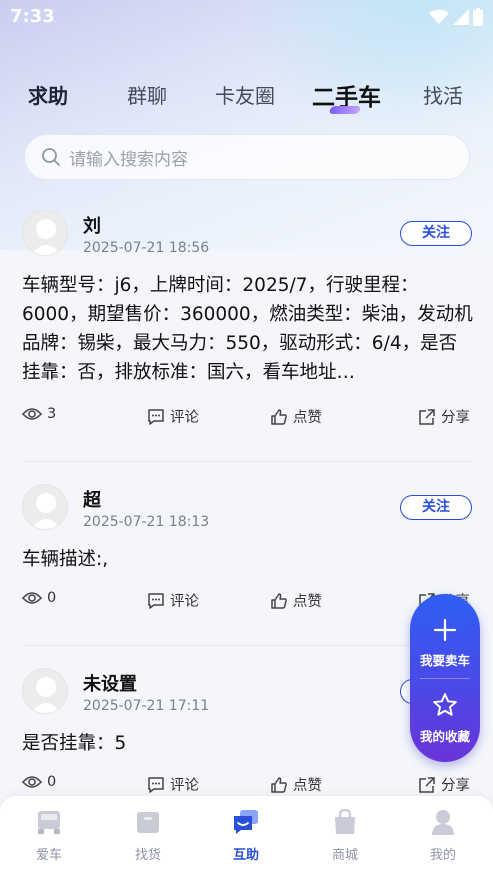 This screenshot has height=878, width=493. I want to click on plus-icon, so click(445, 630).